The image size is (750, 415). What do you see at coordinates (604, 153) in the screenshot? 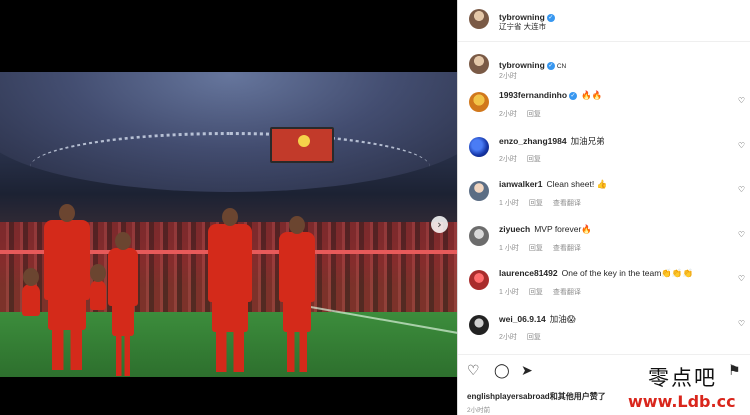
I see `comment-row: enzo_zhang1984 加油兄弟 2小时 回复 ♡` at bounding box center [604, 153].